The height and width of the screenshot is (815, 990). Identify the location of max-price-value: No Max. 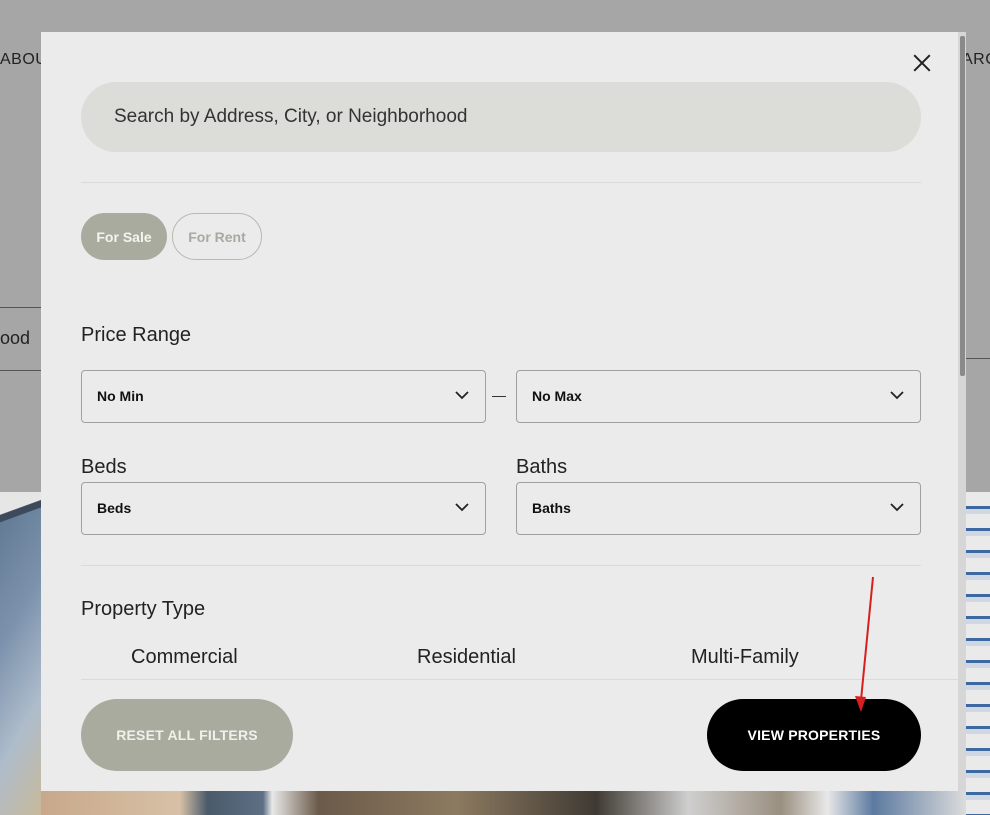
(557, 396).